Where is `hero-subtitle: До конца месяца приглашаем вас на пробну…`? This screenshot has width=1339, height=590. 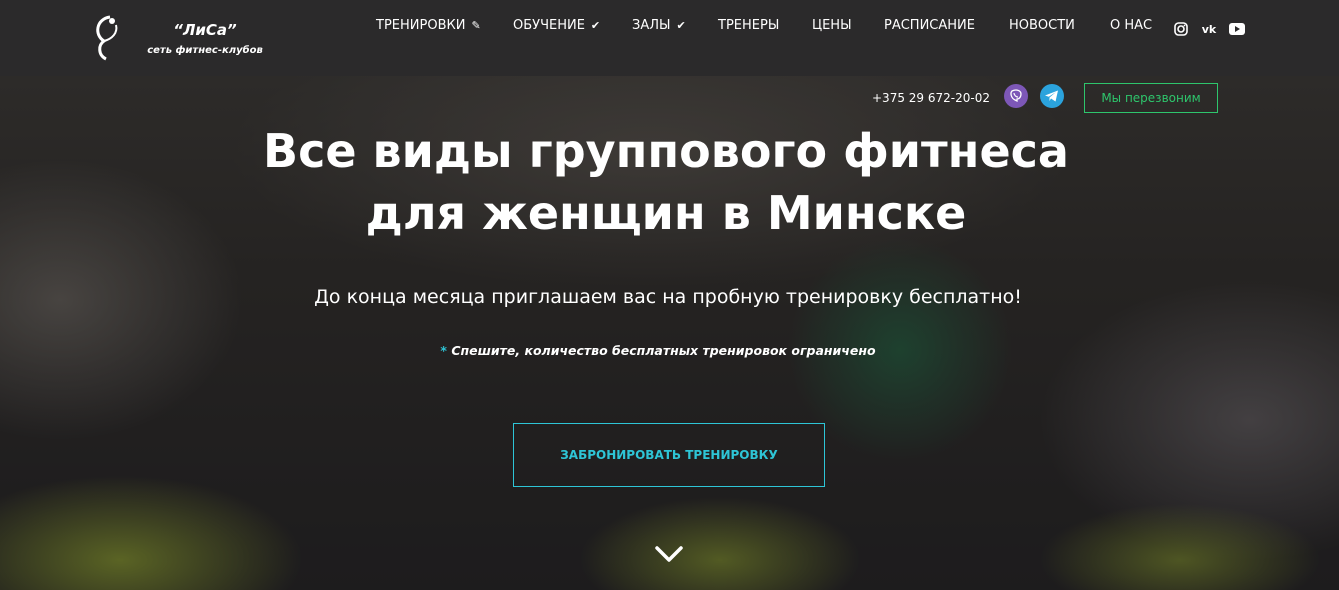
hero-subtitle: До конца месяца приглашаем вас на пробну… is located at coordinates (668, 297).